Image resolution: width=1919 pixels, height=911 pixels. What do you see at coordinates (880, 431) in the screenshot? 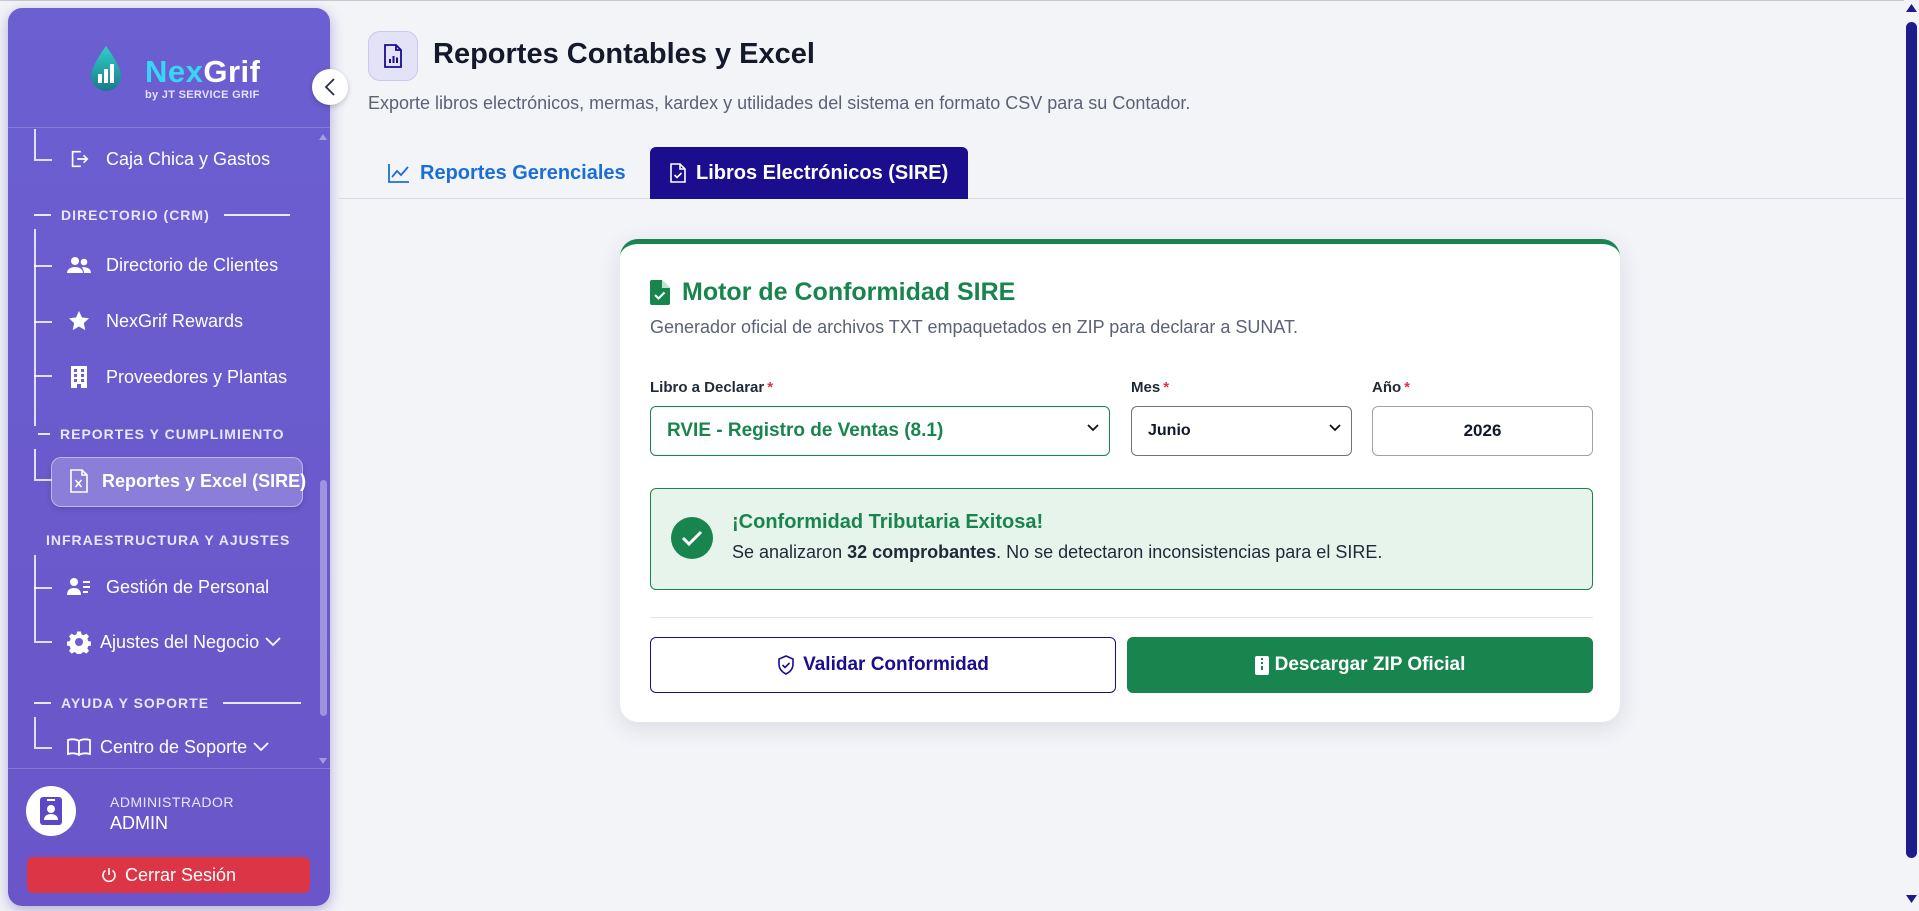
I see `libro-select: RVIE - Registro de Ventas (8.1)` at bounding box center [880, 431].